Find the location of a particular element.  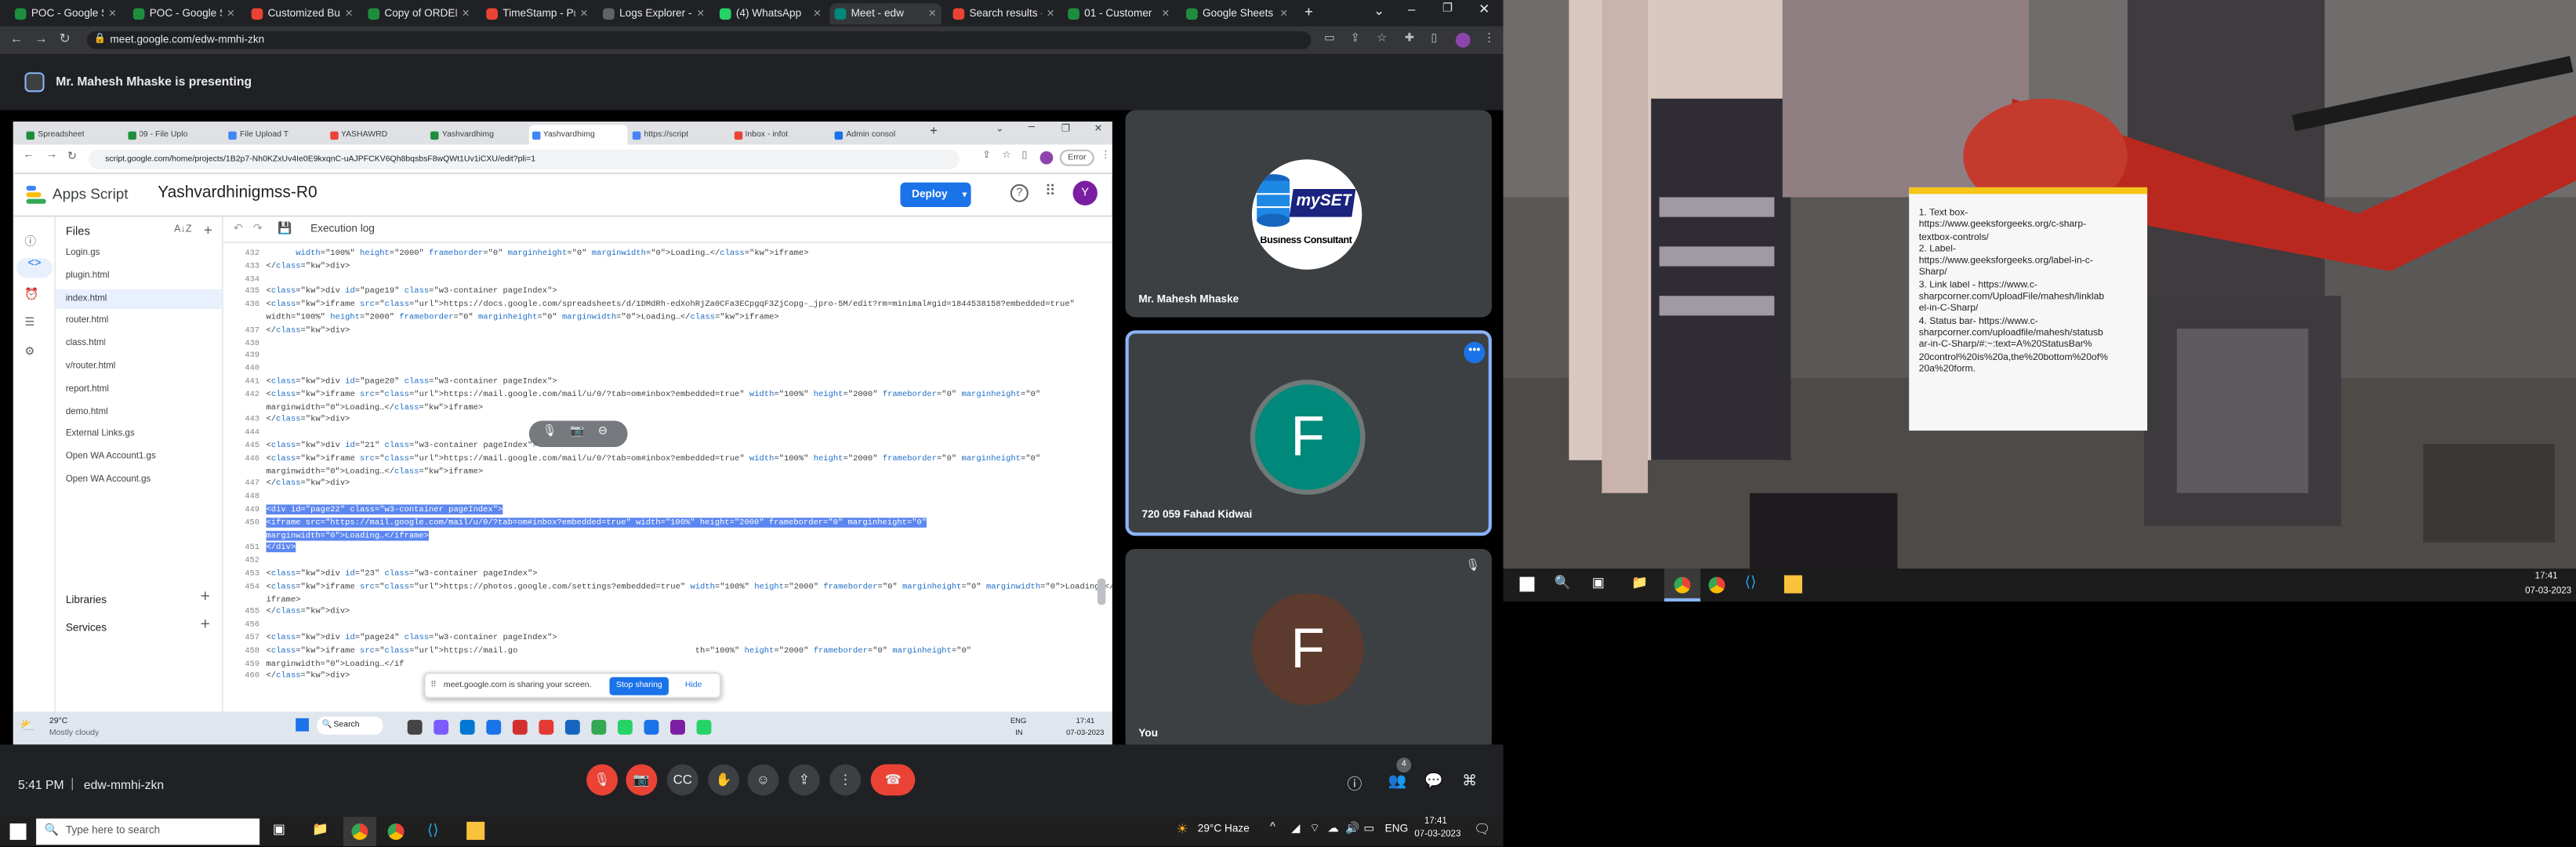

file-explorer-icon: 📁 is located at coordinates (320, 829).